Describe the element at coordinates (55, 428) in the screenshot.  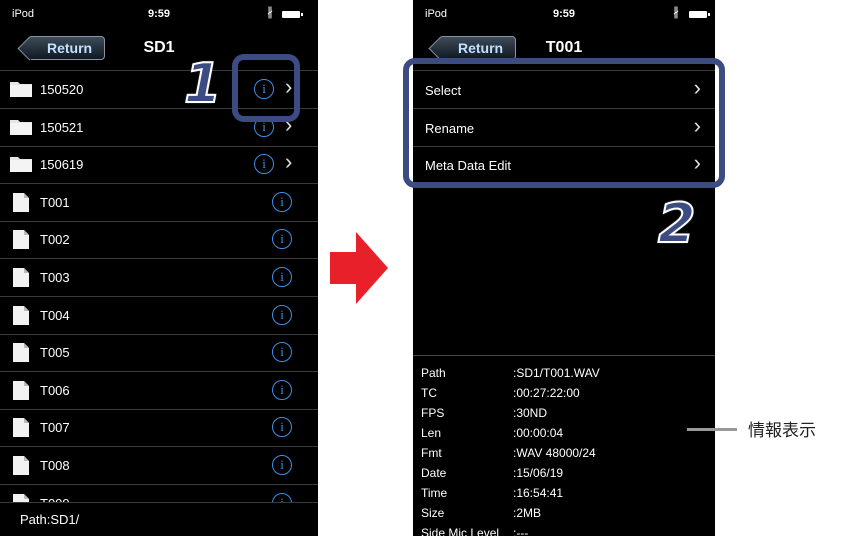
I see `list-item-label: T007` at that location.